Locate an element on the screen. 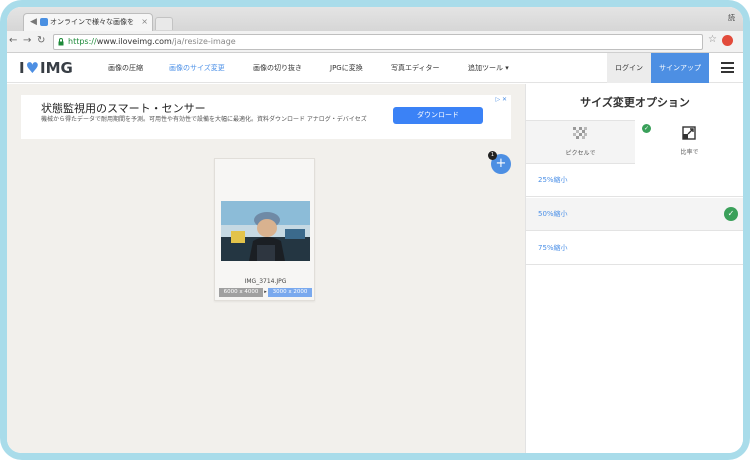 Image resolution: width=750 pixels, height=460 pixels. browser-tab: ◀ オンラインで様々な画像を × is located at coordinates (88, 22).